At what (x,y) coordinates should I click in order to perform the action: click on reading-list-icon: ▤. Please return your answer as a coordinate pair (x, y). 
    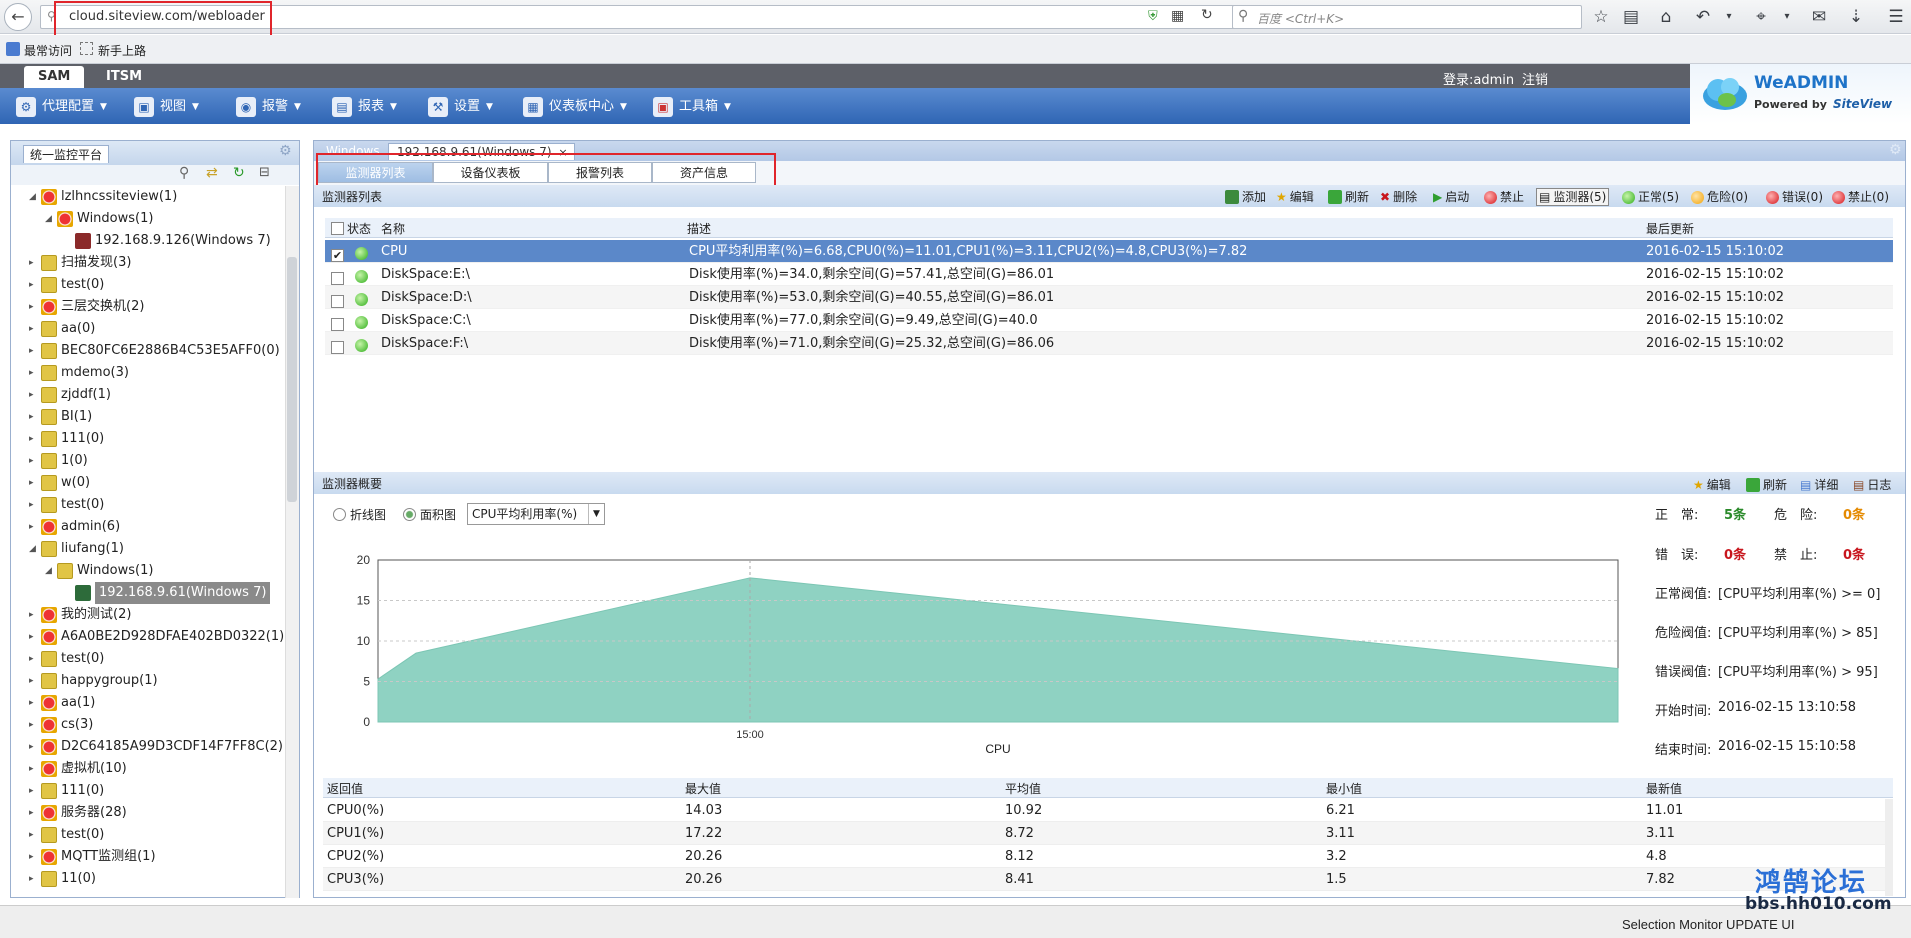
    Looking at the image, I should click on (1631, 17).